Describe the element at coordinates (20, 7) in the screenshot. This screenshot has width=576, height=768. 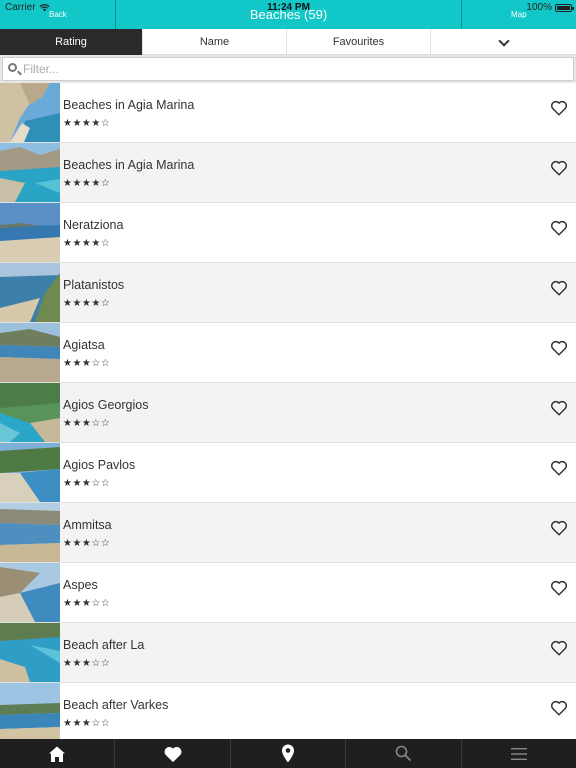
I see `carrier-label: Carrier` at that location.